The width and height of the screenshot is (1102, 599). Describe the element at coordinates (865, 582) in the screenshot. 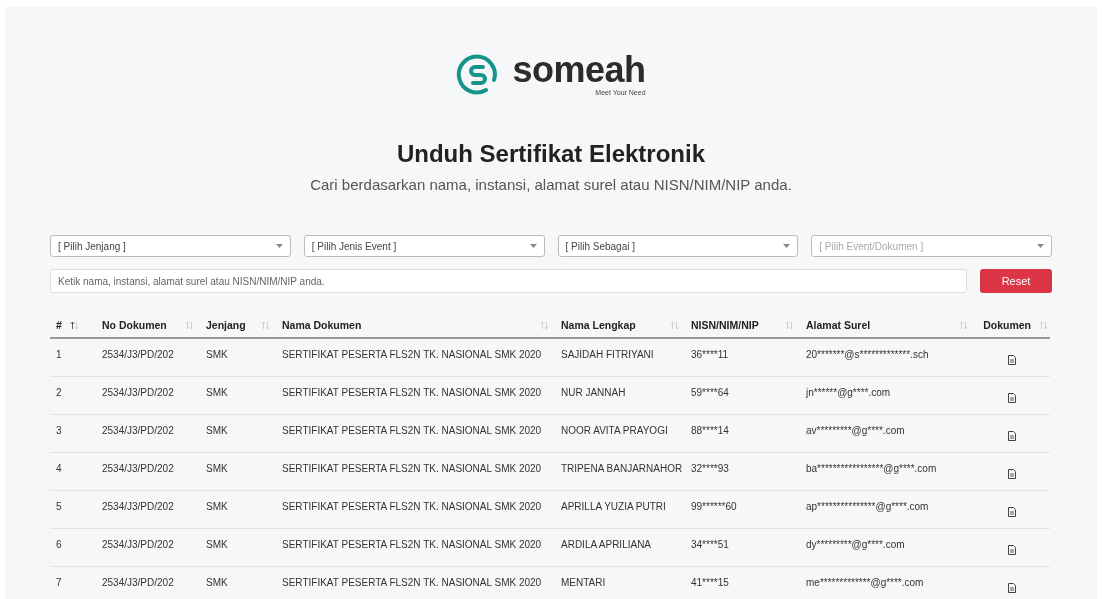

I see `table-cell: me*************@g****.com` at that location.